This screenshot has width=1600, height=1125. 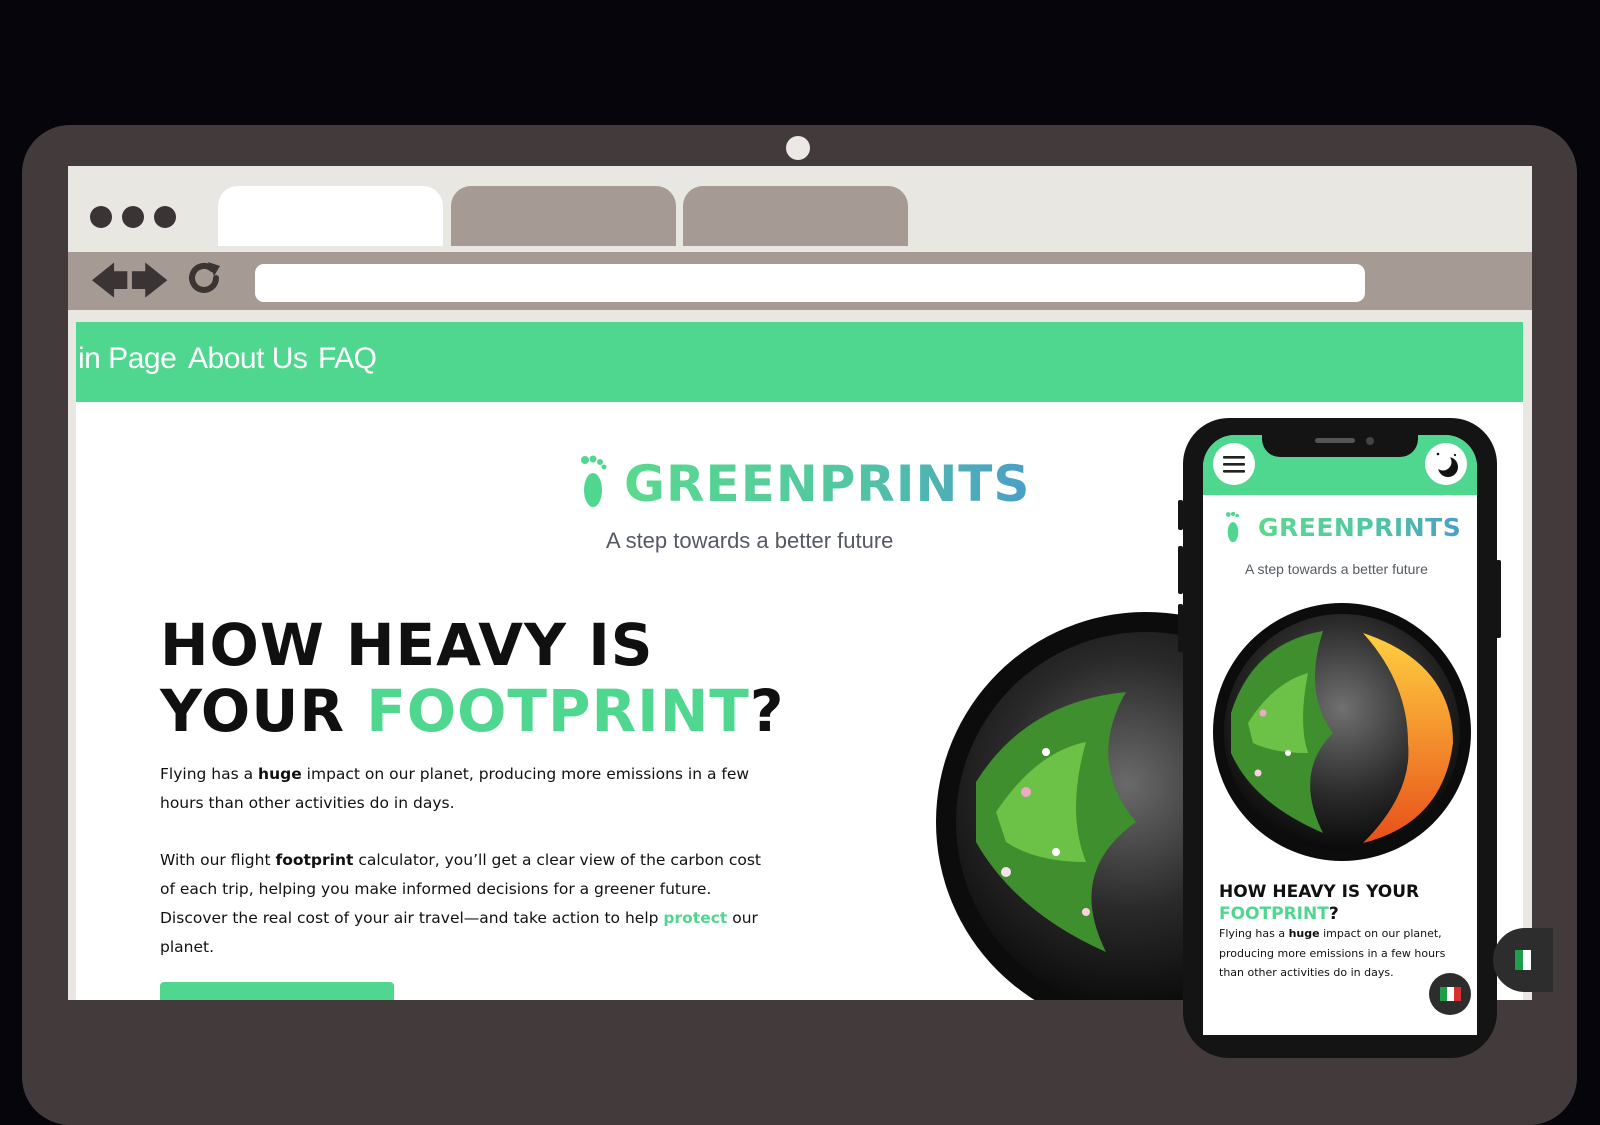 What do you see at coordinates (218, 860) in the screenshot?
I see `text: With our flight` at bounding box center [218, 860].